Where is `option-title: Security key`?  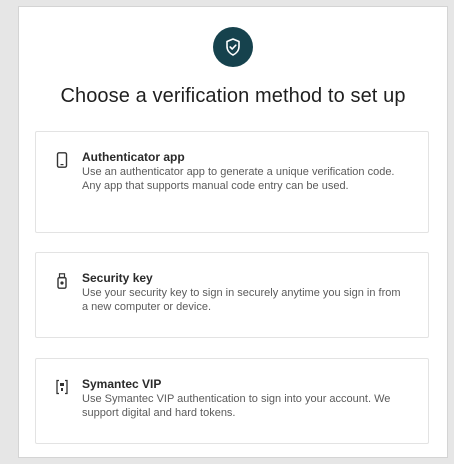 option-title: Security key is located at coordinates (117, 278).